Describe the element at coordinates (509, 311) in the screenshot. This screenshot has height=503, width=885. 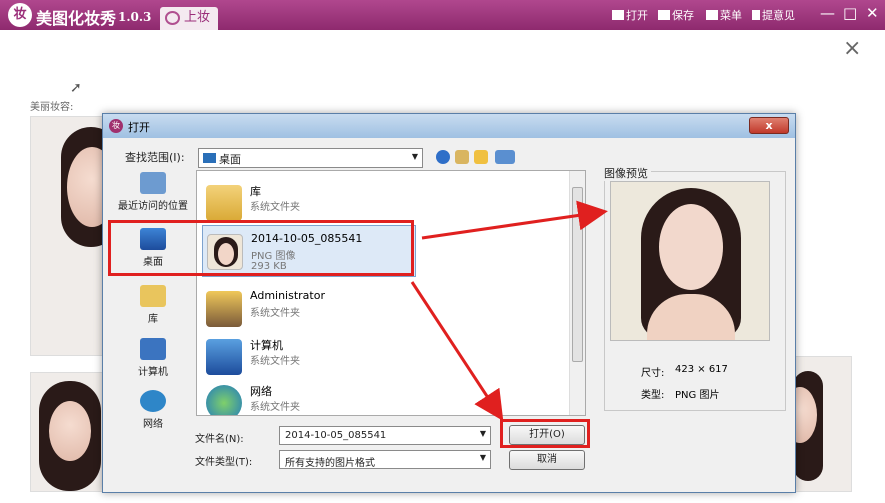
I see `annotation-arrows` at that location.